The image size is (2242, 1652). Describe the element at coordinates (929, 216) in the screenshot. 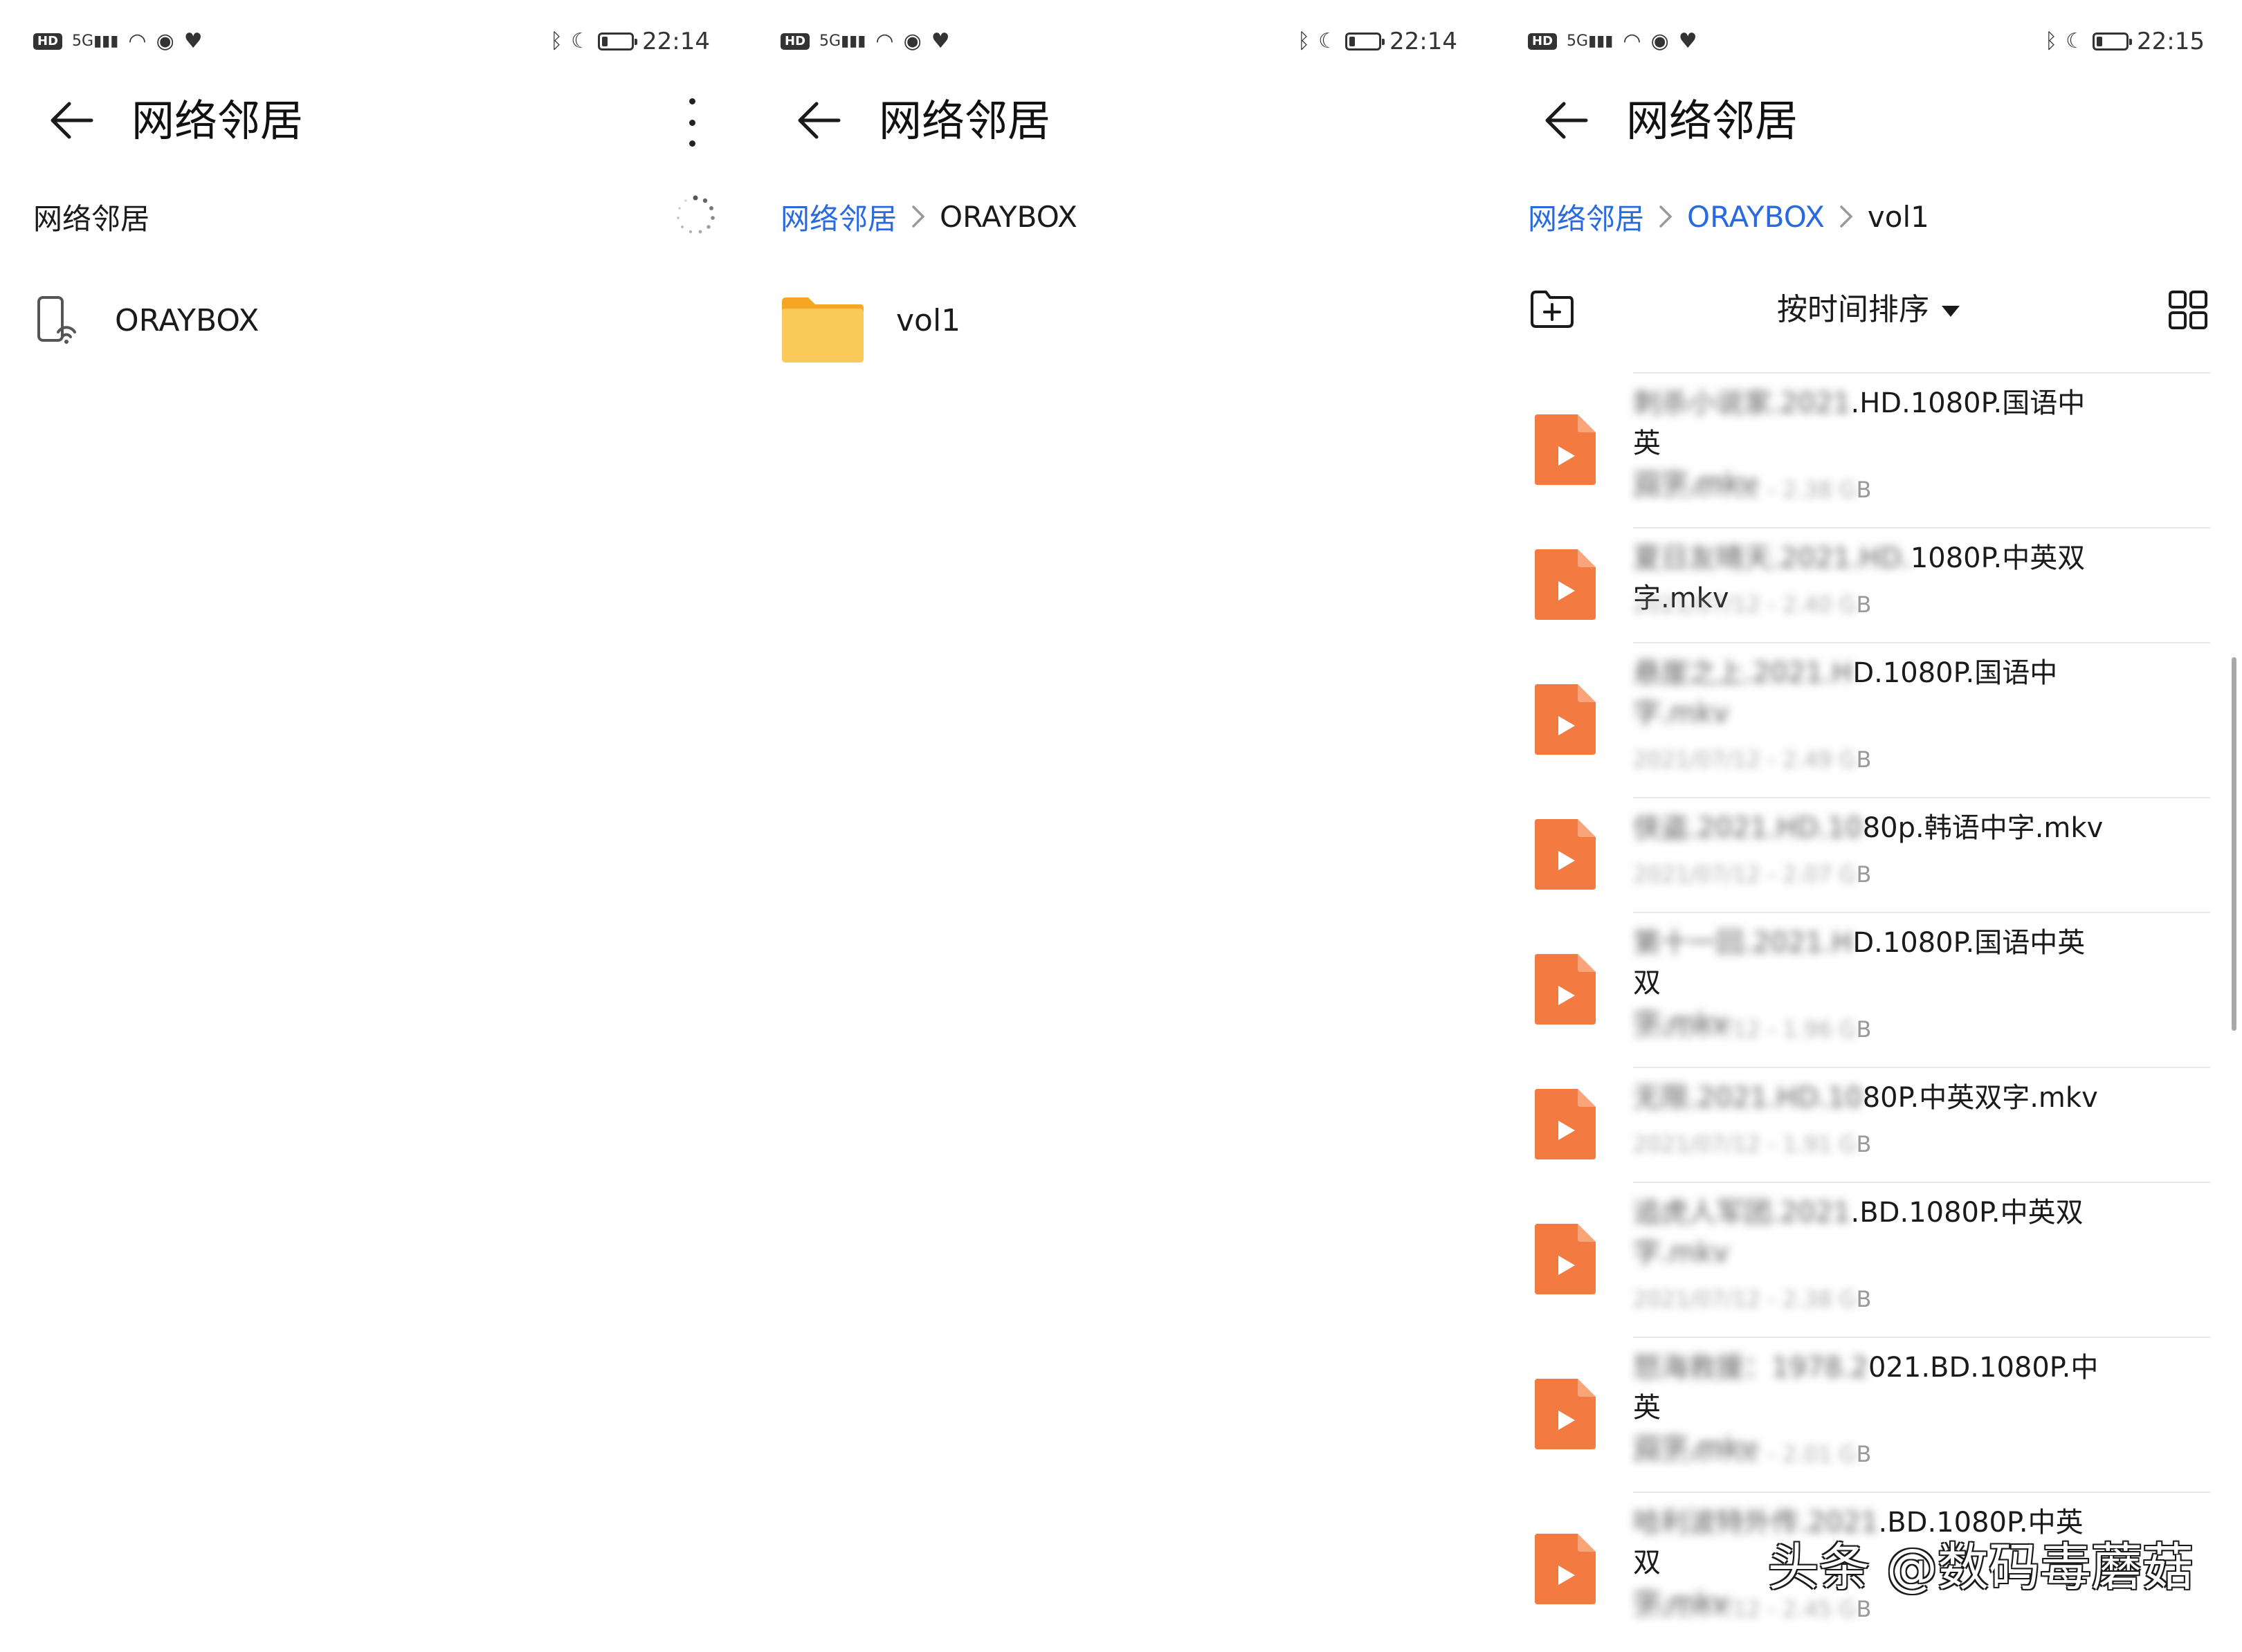

I see `breadcrumb: 网络邻居 ORAYBOX` at that location.